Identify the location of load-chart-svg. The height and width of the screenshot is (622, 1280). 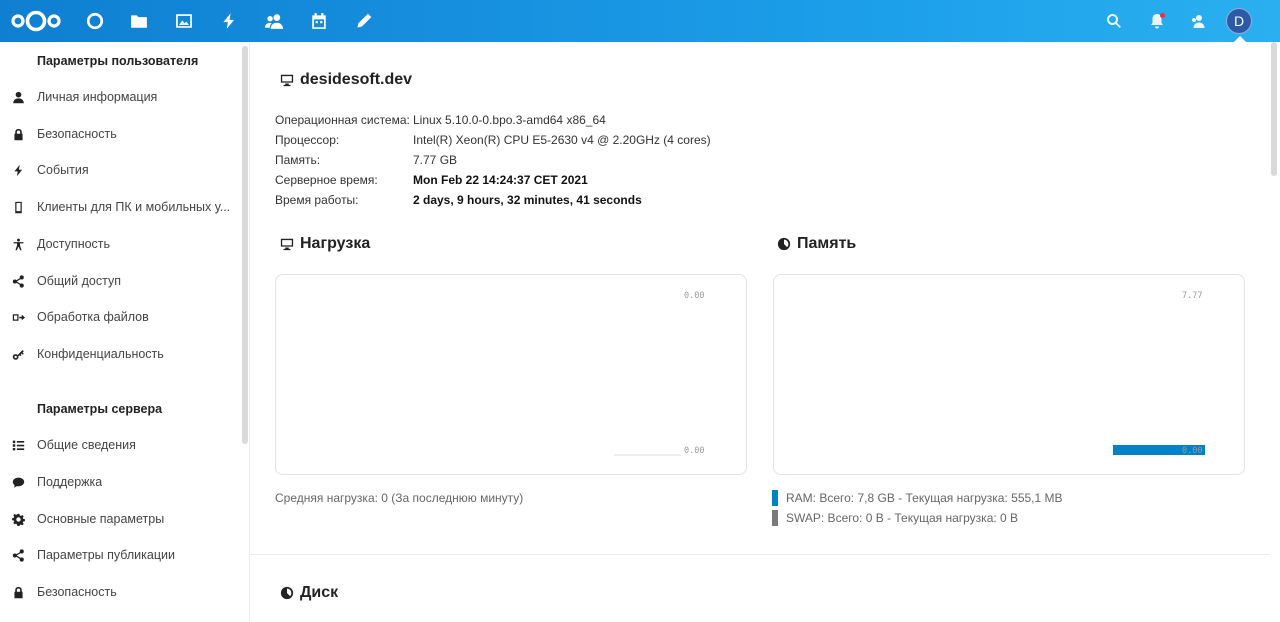
(647, 455).